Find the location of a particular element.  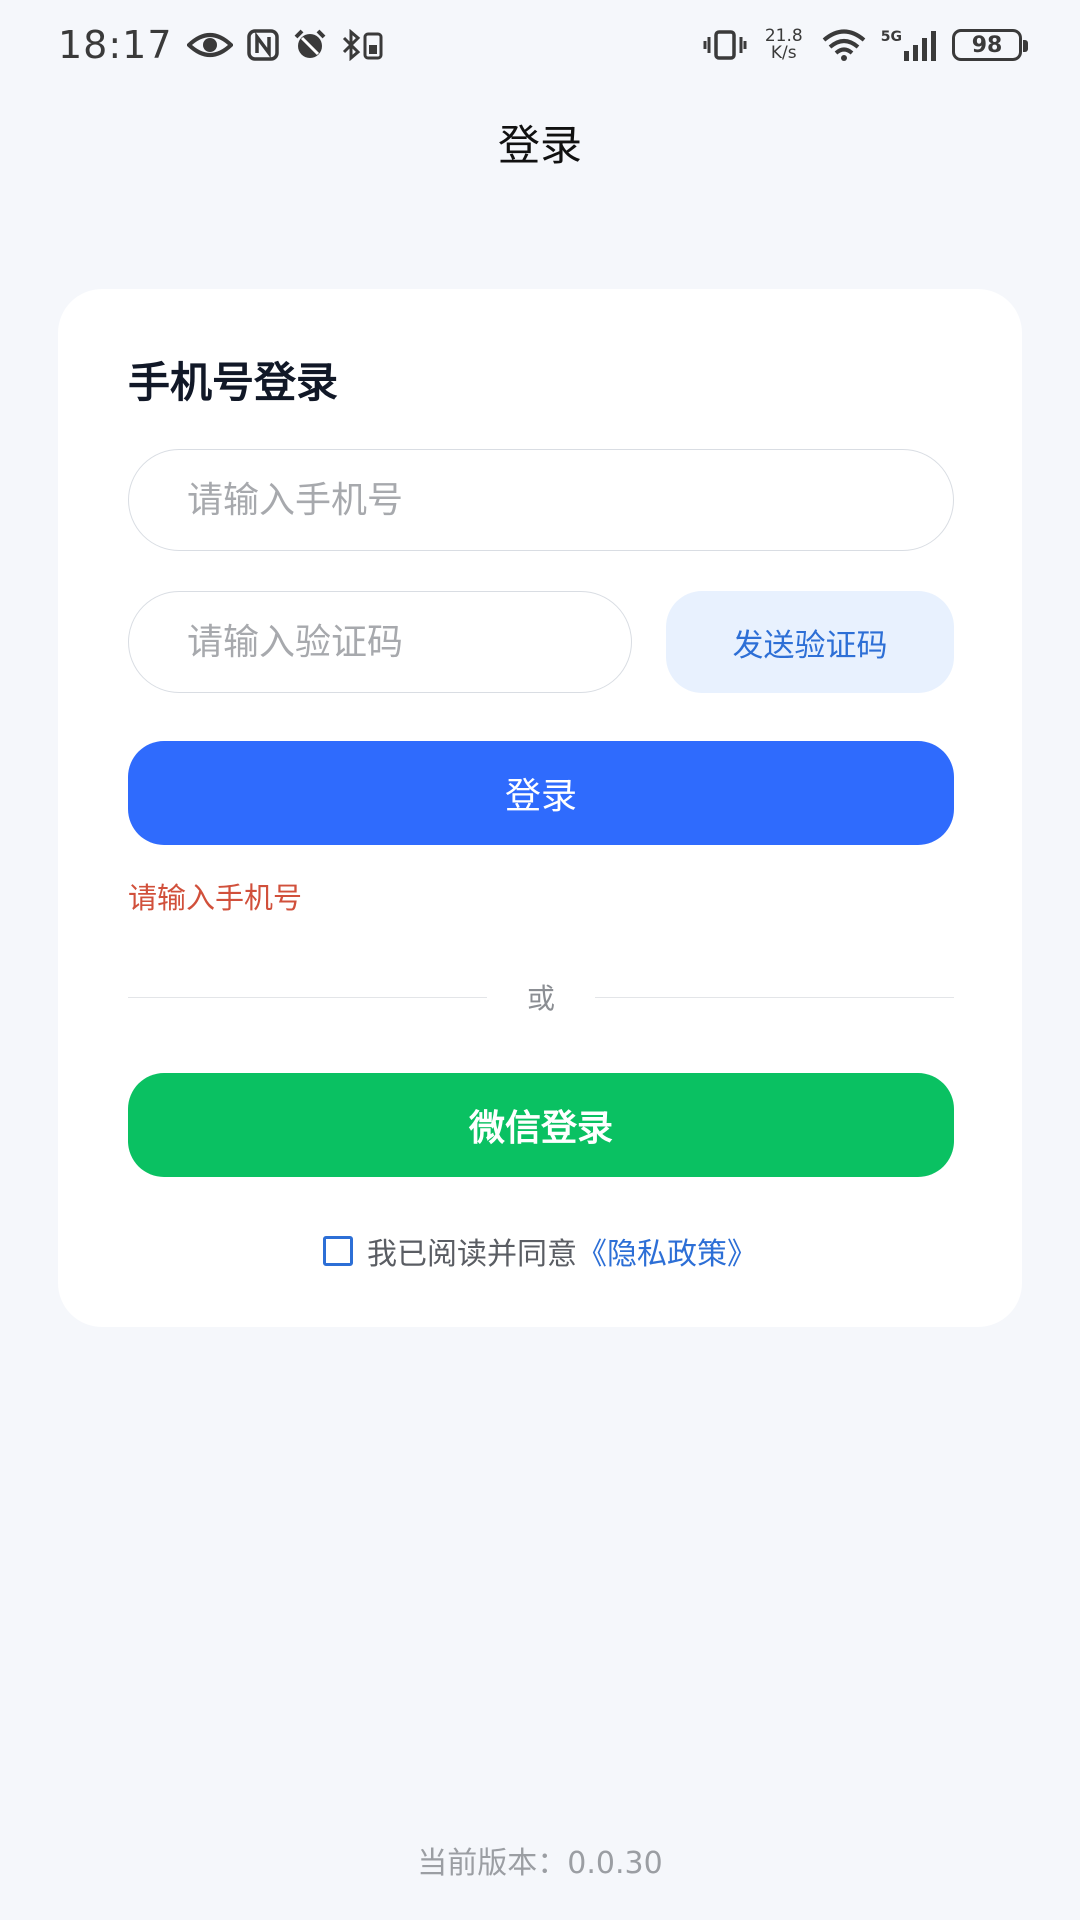

divider-label: 或 is located at coordinates (541, 998).